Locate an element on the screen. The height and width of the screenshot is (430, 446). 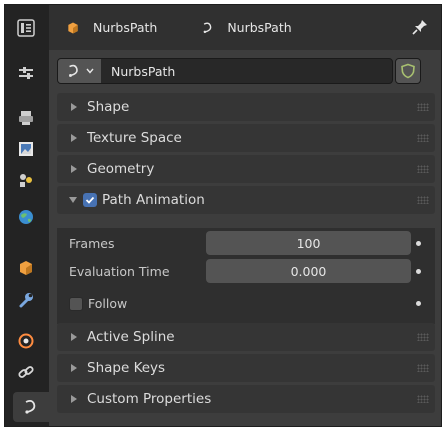
follow-toggle: Follow is located at coordinates (98, 303).